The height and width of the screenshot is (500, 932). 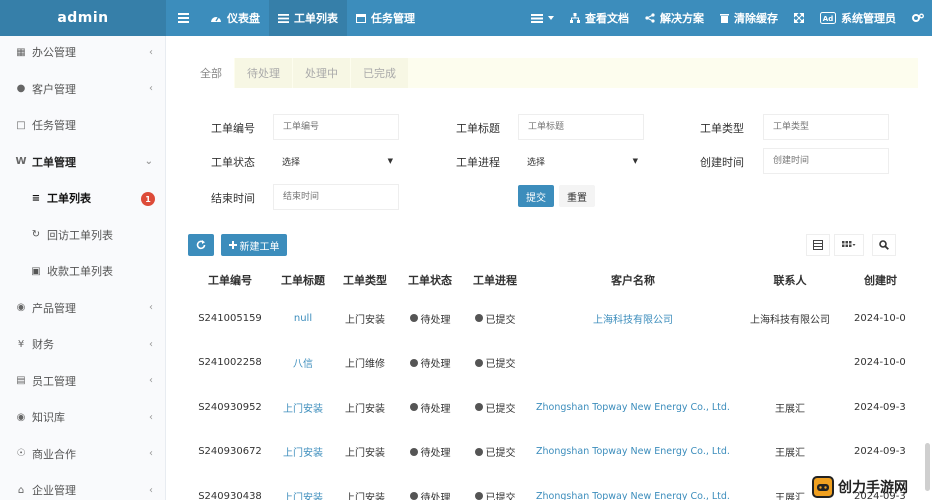 I want to click on table-row: S241002258 八信 上门维修 待处理 已提交 2024-10-0, so click(x=560, y=363).